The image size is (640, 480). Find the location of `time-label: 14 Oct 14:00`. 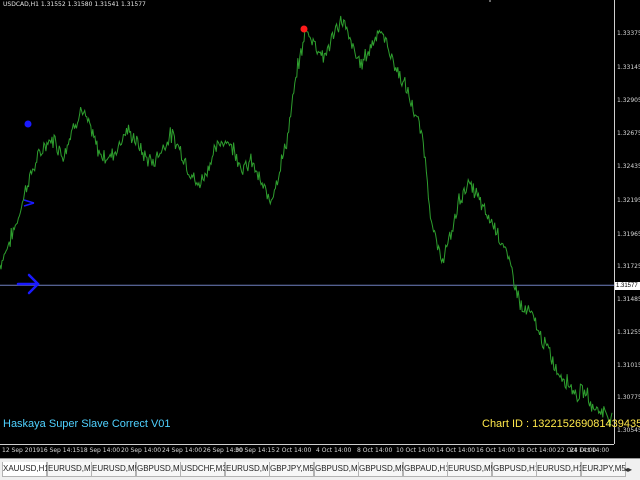

time-label: 14 Oct 14:00 is located at coordinates (456, 450).